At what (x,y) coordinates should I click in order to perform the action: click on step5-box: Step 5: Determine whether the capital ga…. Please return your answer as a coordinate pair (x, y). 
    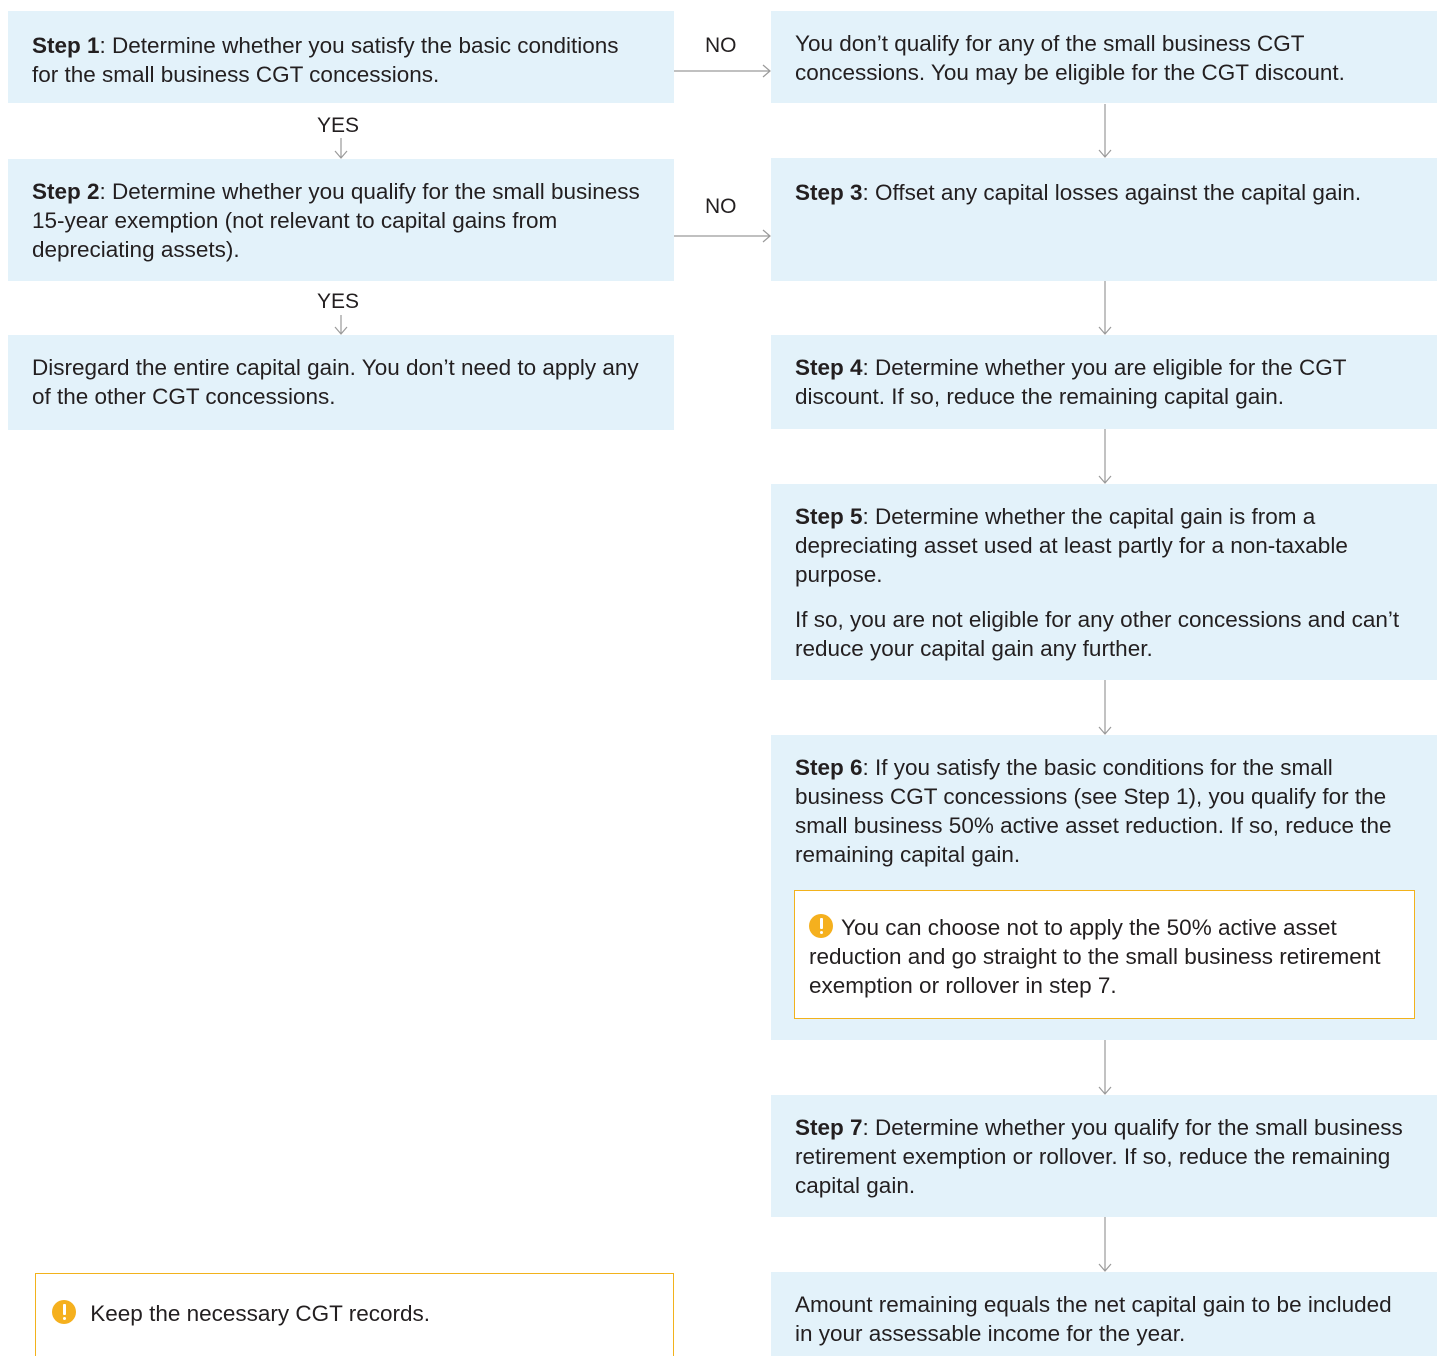
    Looking at the image, I should click on (1104, 582).